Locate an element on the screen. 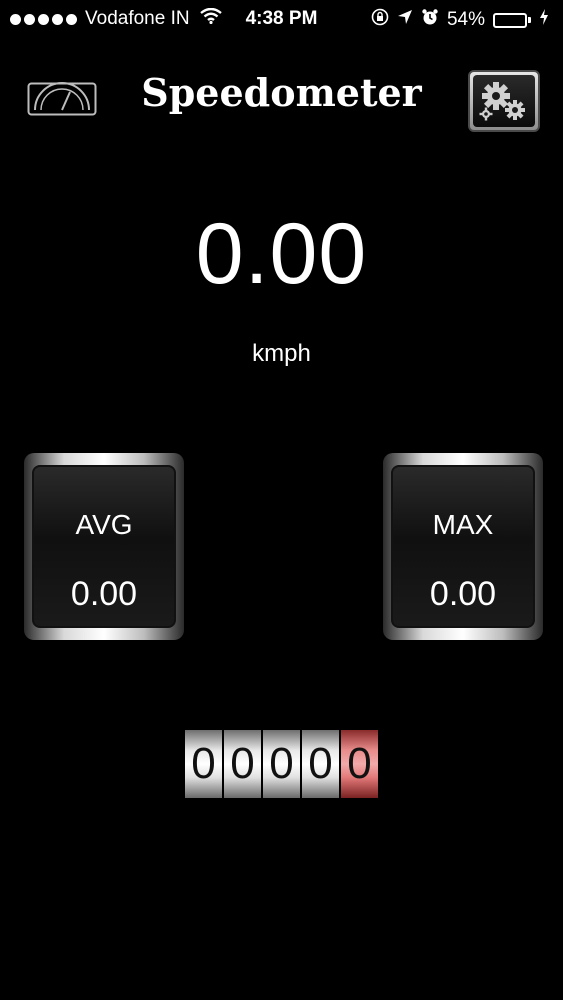 This screenshot has height=1000, width=563. odometer: 0 0 0 0 0 is located at coordinates (281, 764).